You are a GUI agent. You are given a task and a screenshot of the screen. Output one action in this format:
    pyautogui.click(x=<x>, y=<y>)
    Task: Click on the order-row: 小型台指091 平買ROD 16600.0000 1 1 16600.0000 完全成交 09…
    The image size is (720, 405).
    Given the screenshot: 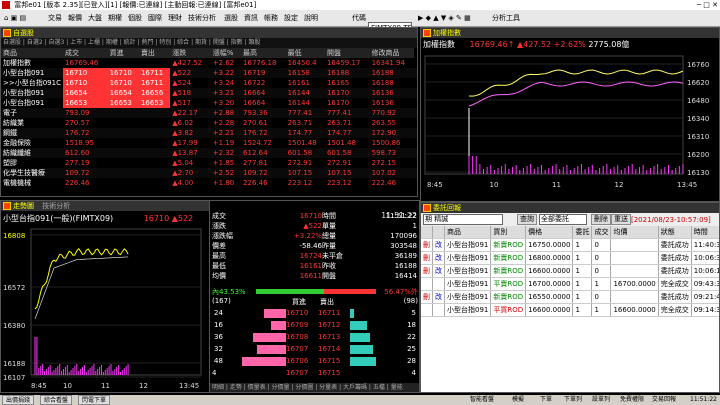 What is the action you would take?
    pyautogui.click(x=570, y=310)
    